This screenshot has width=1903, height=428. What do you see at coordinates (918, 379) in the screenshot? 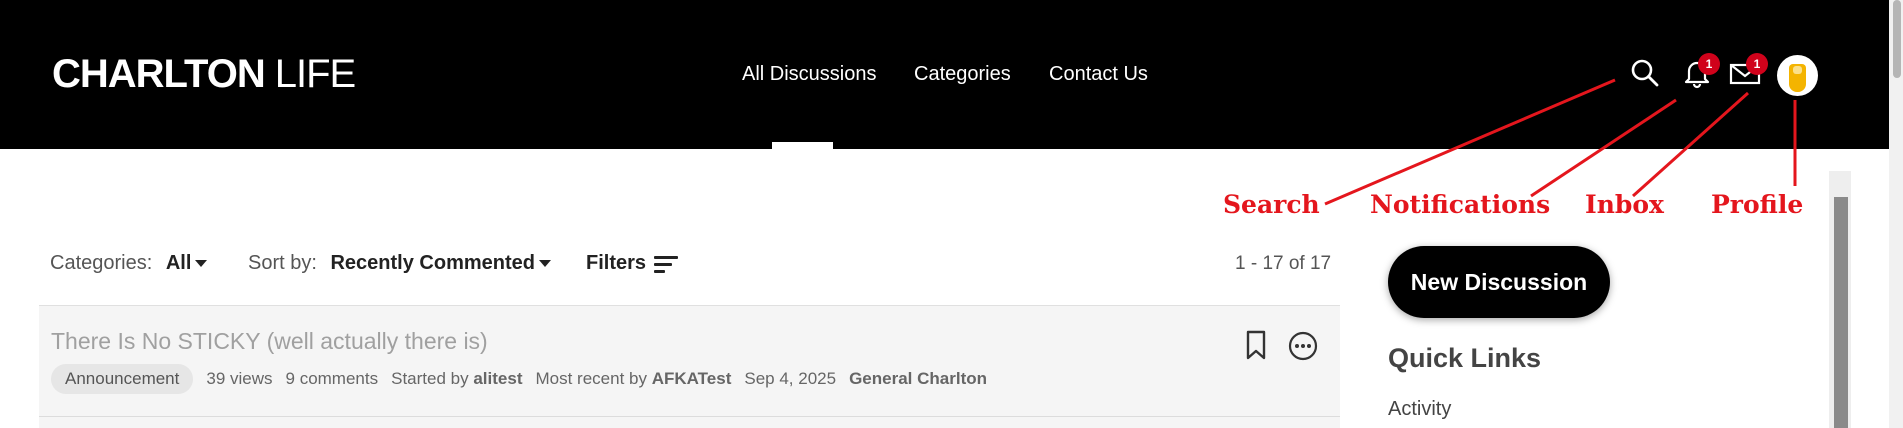
I see `discussion-category: General Charlton` at bounding box center [918, 379].